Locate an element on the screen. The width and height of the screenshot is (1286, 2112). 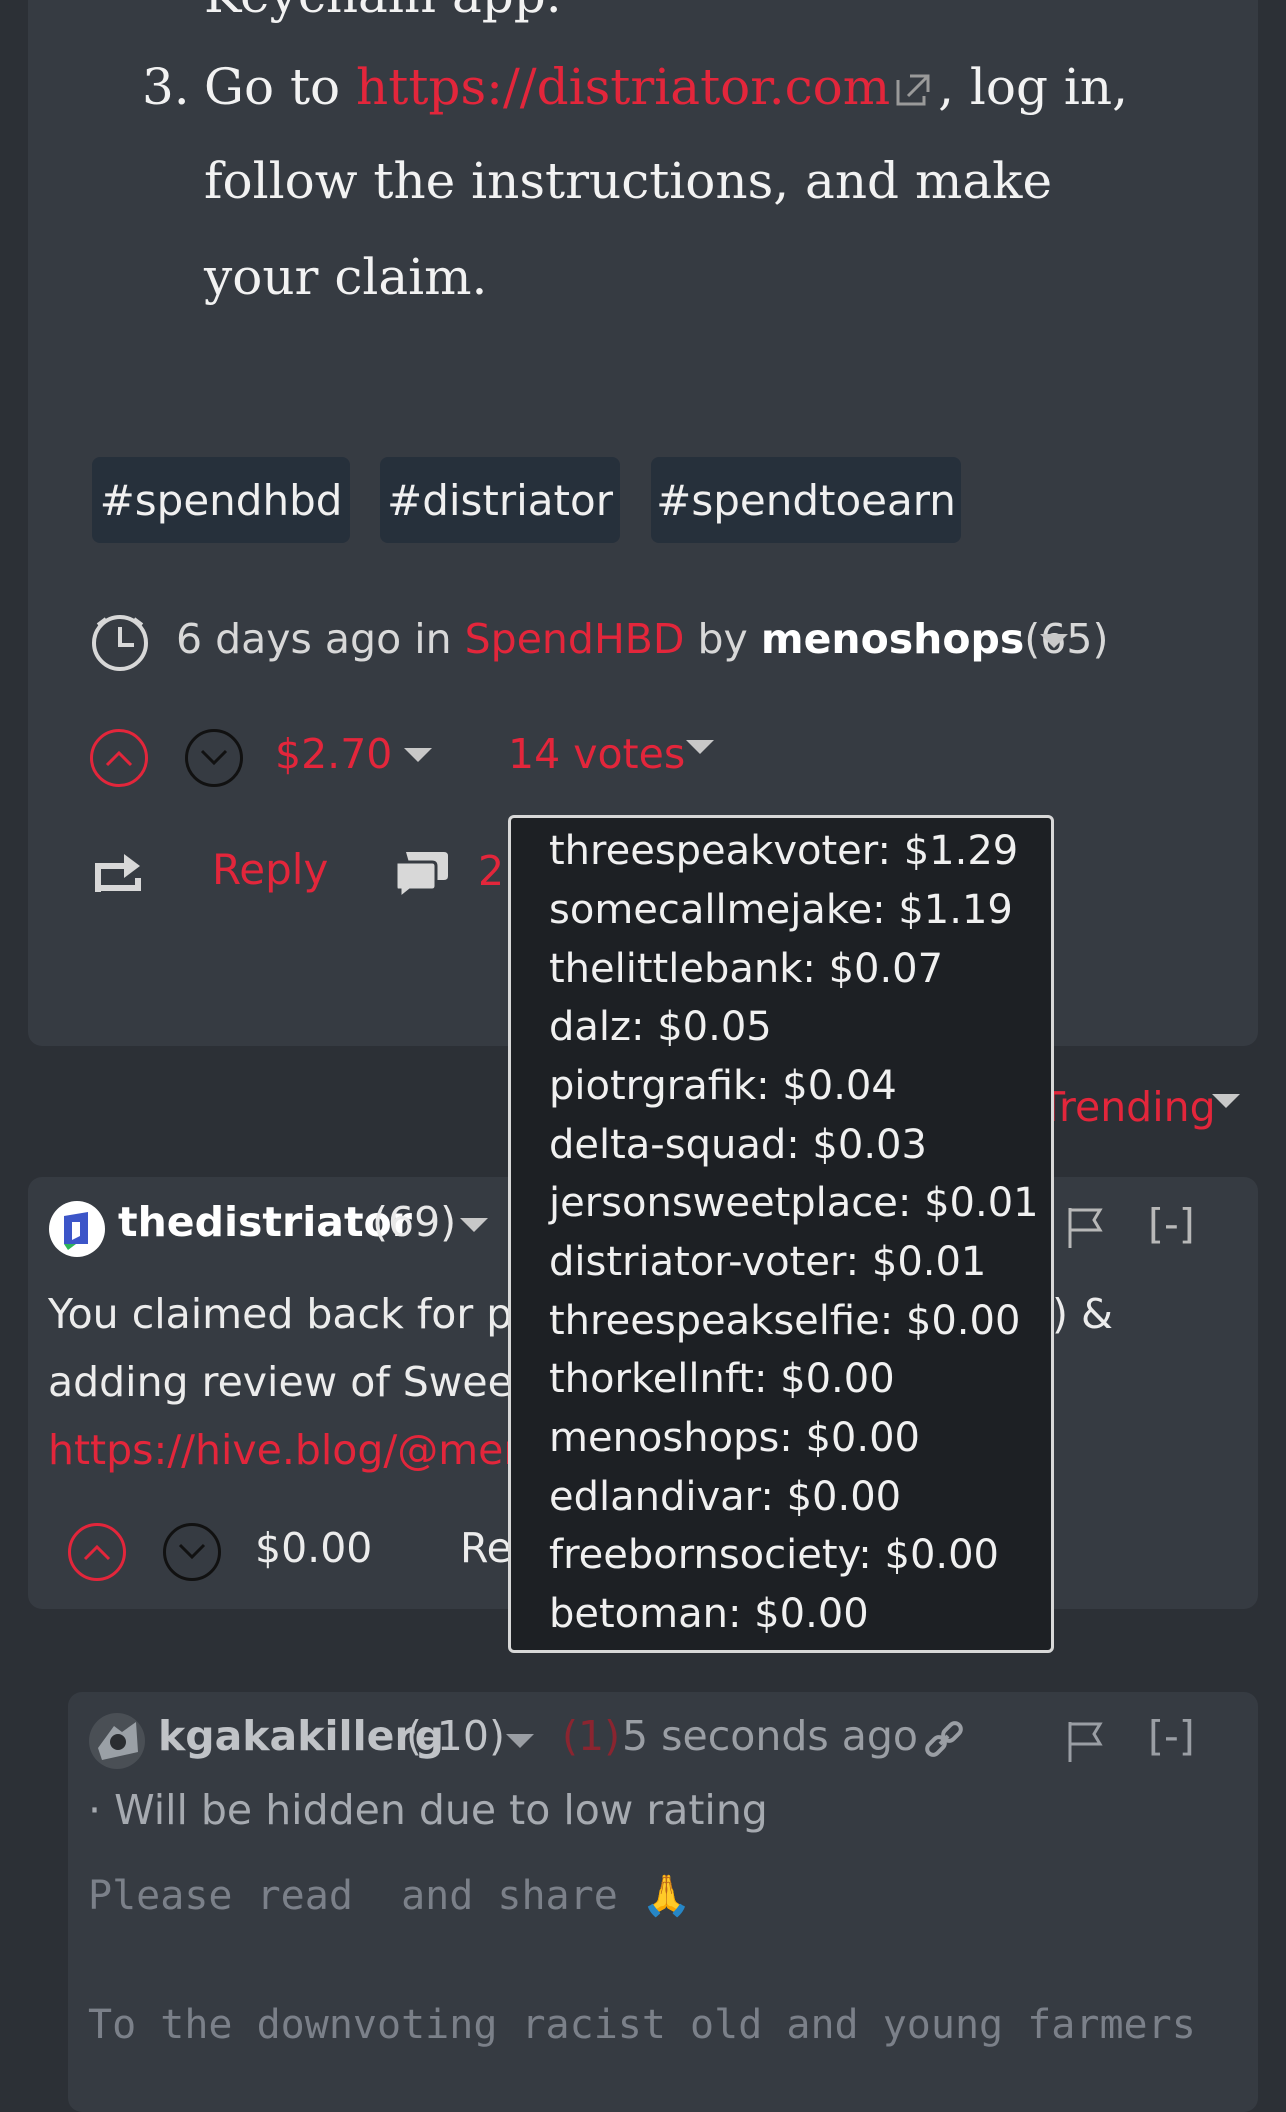
tag-distriator: #distriator is located at coordinates (500, 500).